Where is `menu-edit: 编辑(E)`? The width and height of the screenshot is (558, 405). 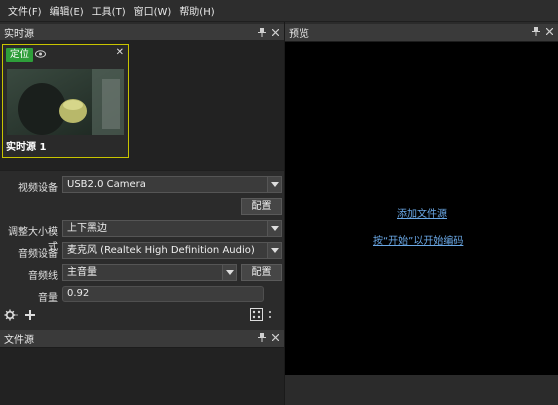 menu-edit: 编辑(E) is located at coordinates (67, 10).